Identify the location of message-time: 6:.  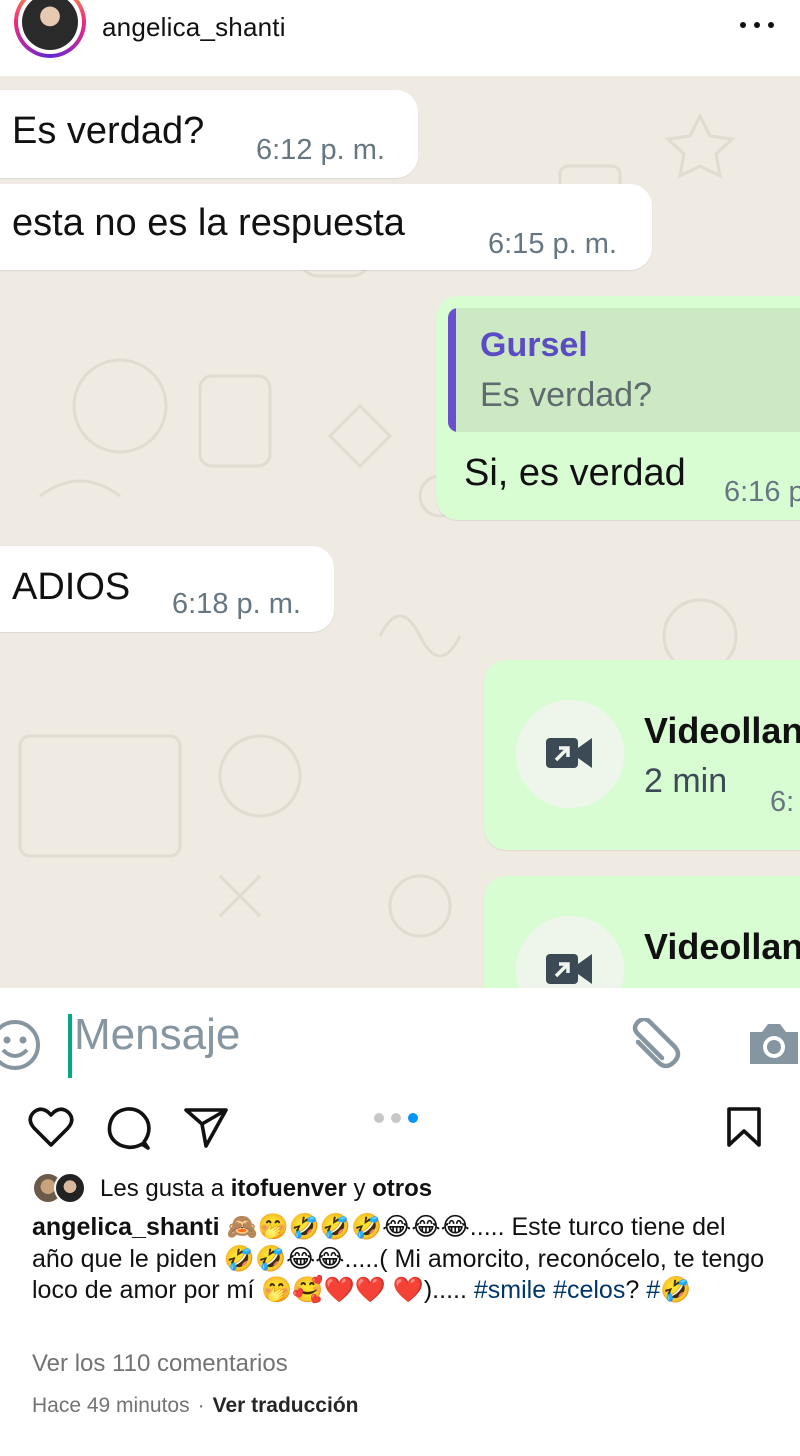
(782, 802).